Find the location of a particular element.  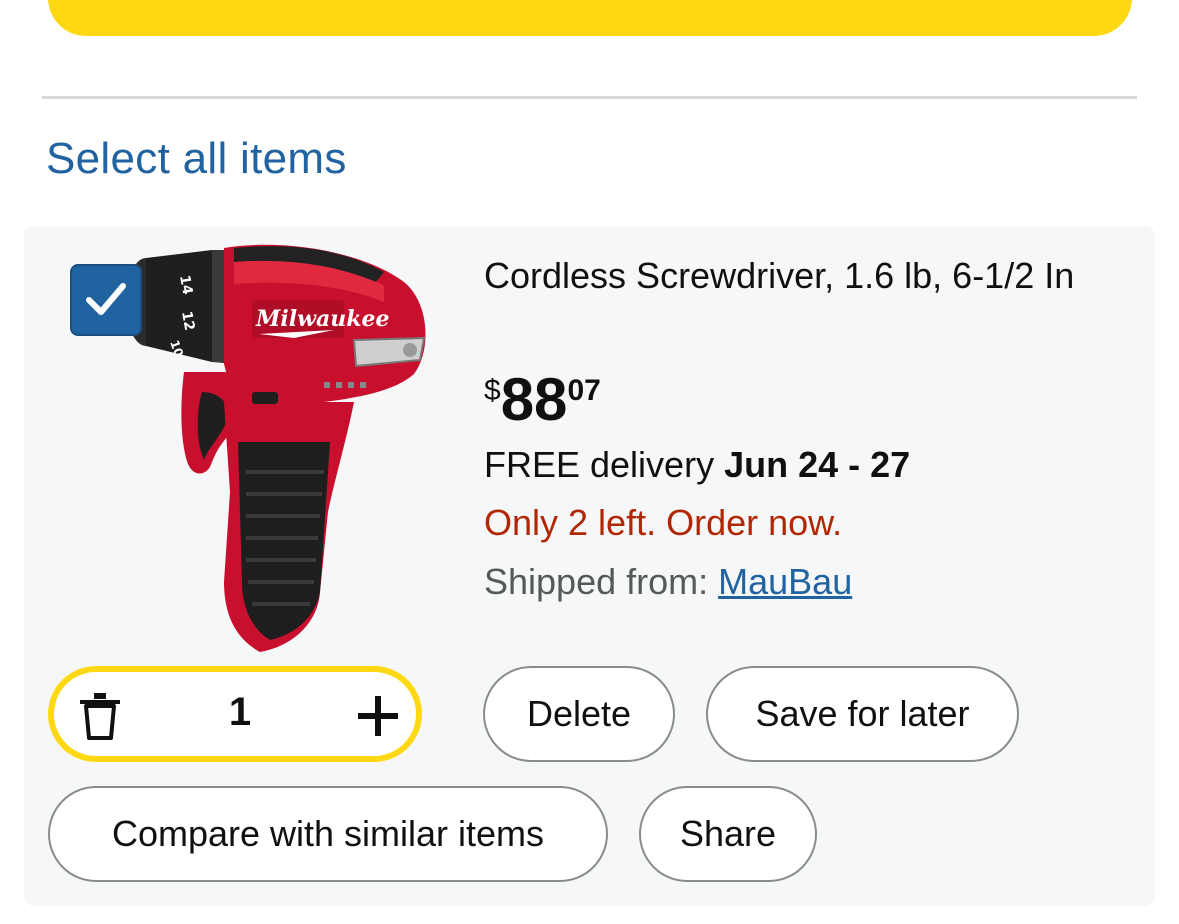

delete-button: Delete is located at coordinates (579, 714).